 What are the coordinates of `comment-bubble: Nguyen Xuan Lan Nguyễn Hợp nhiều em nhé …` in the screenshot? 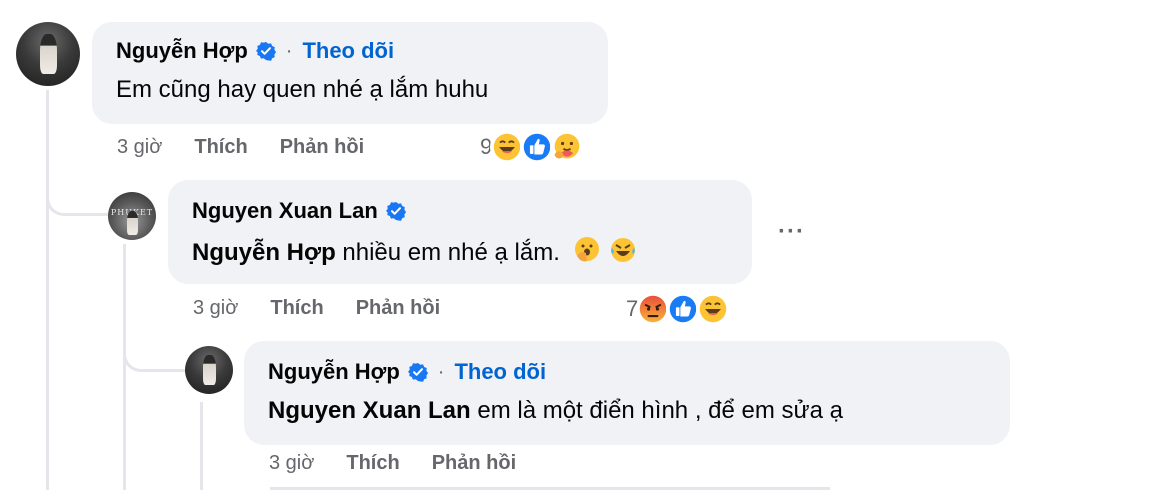 It's located at (460, 232).